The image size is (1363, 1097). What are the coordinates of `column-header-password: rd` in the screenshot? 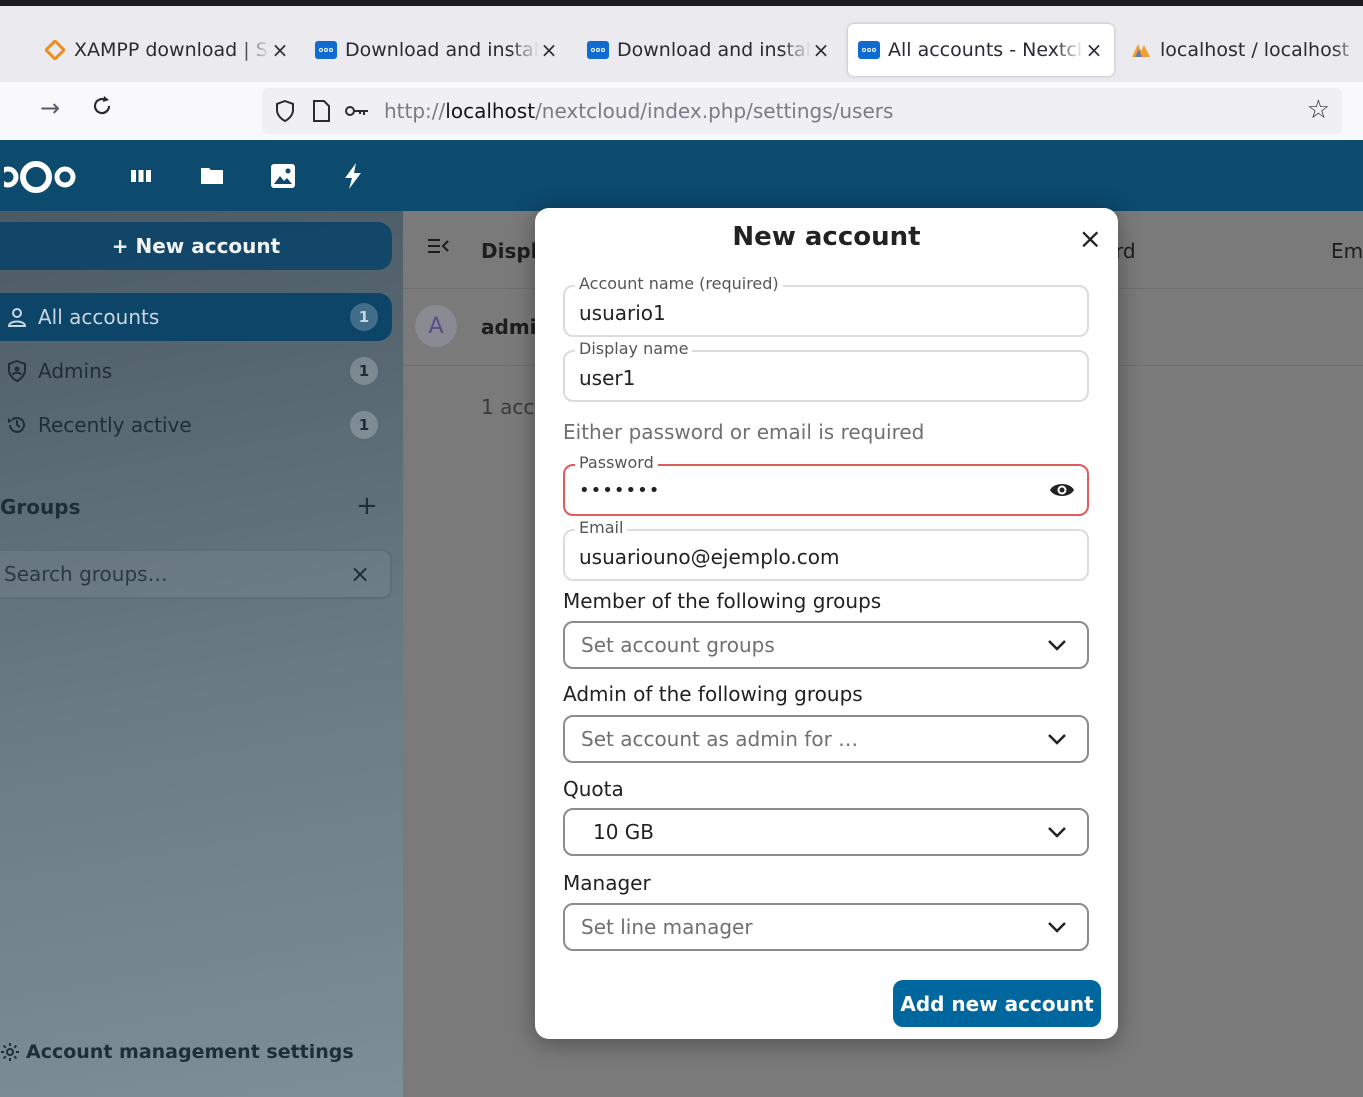 It's located at (1125, 251).